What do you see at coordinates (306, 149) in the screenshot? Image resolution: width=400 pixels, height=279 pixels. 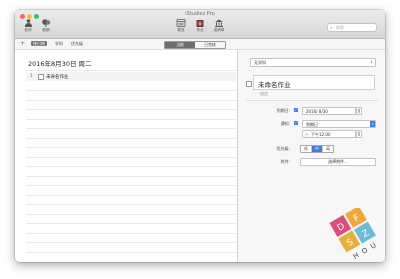 I see `priority-low: 低` at bounding box center [306, 149].